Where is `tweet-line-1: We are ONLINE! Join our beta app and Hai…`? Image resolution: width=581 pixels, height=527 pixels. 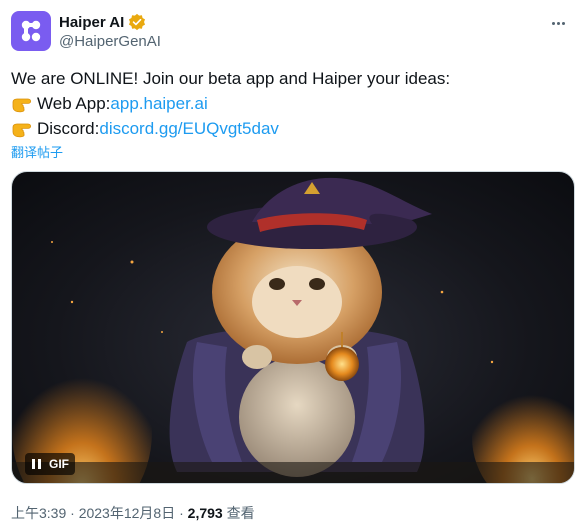 tweet-line-1: We are ONLINE! Join our beta app and Hai… is located at coordinates (231, 78).